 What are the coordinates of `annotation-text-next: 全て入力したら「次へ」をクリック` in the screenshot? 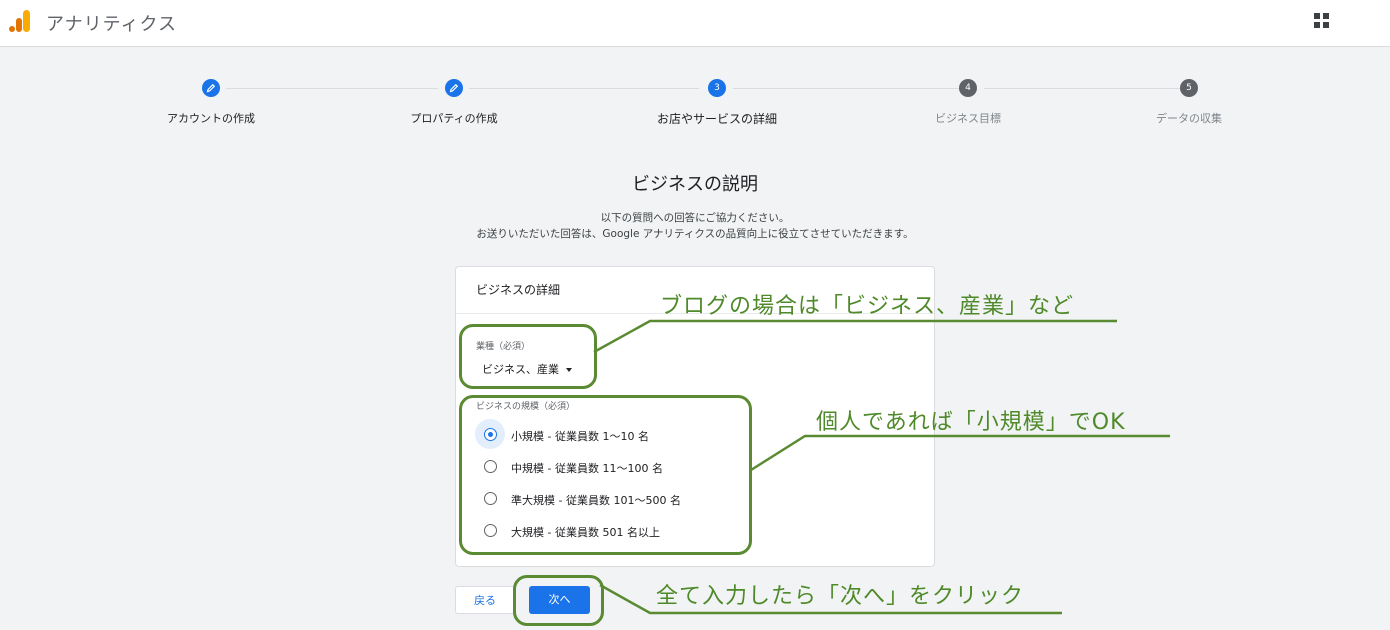 It's located at (840, 596).